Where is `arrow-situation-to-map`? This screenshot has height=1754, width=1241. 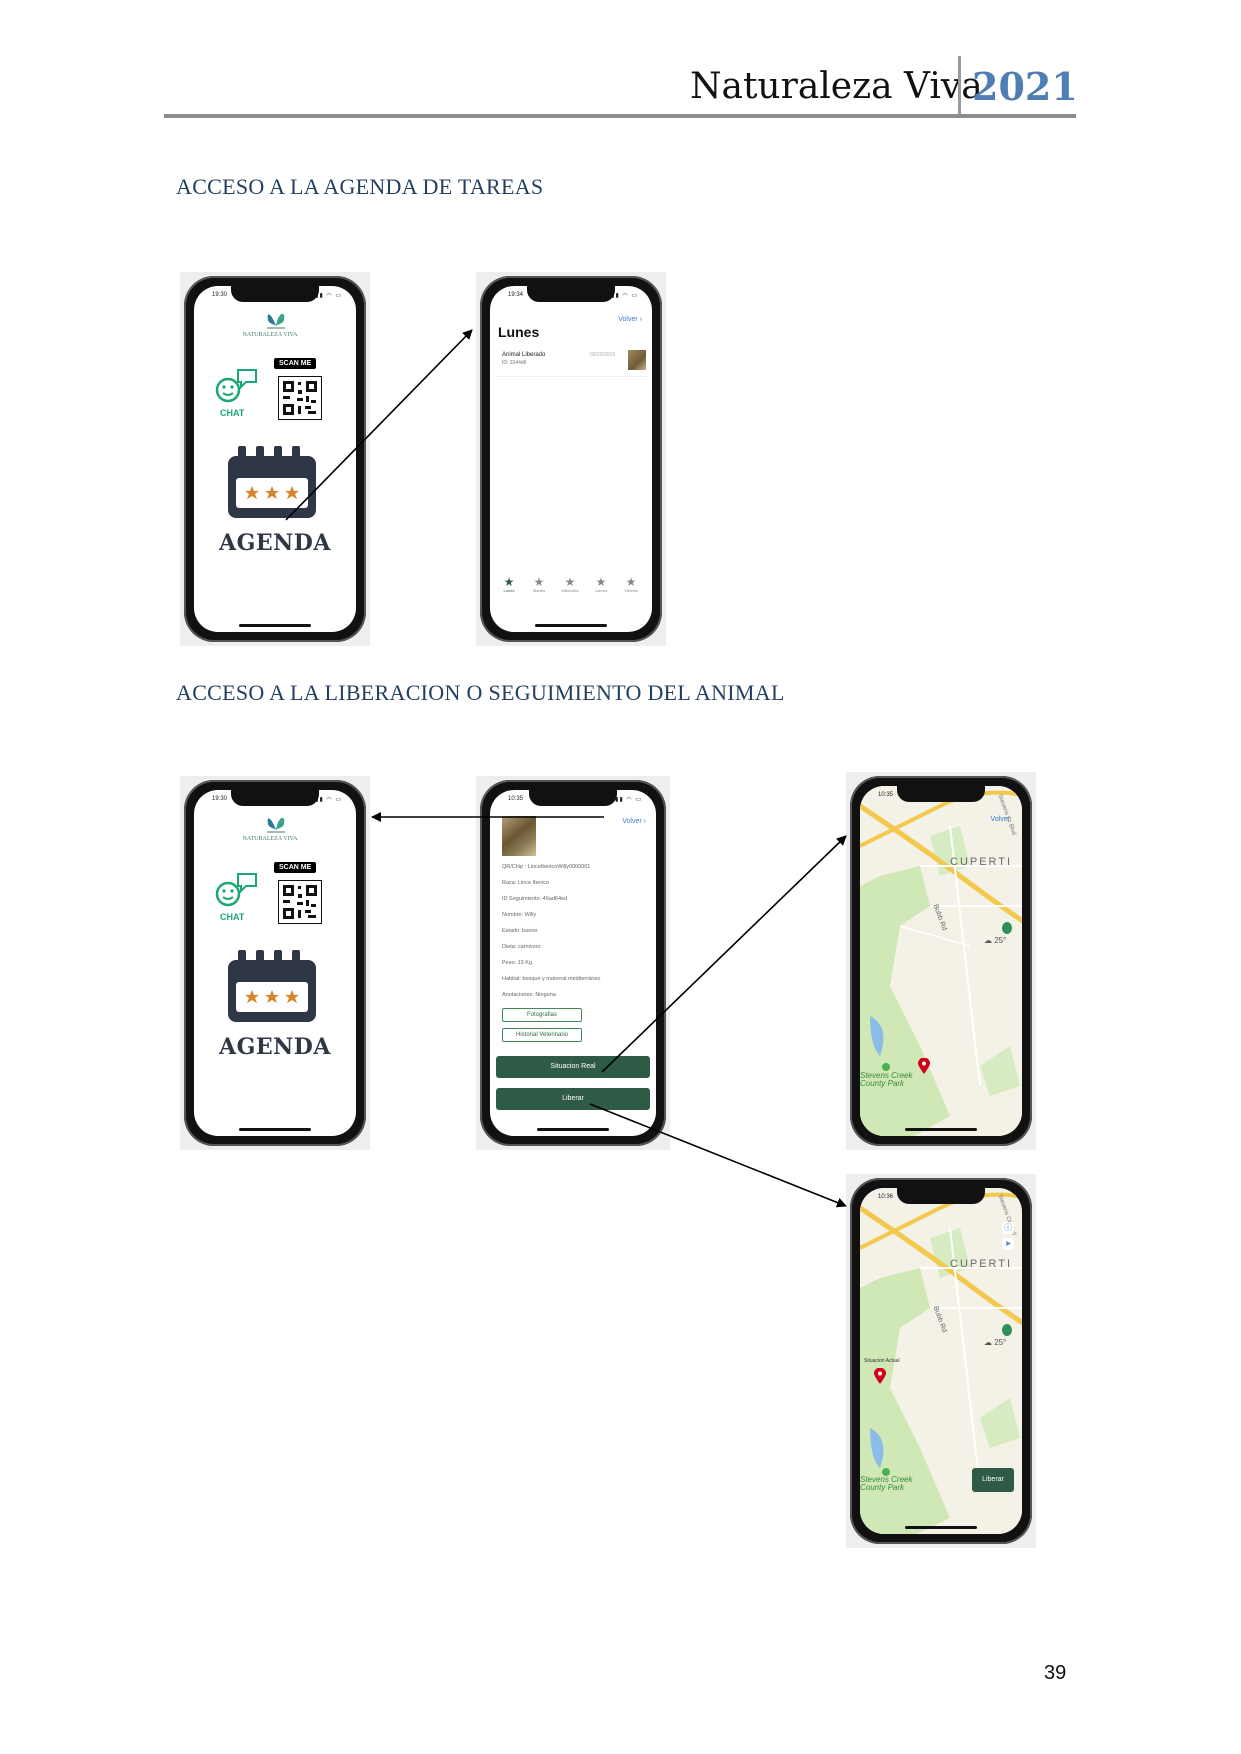 arrow-situation-to-map is located at coordinates (724, 954).